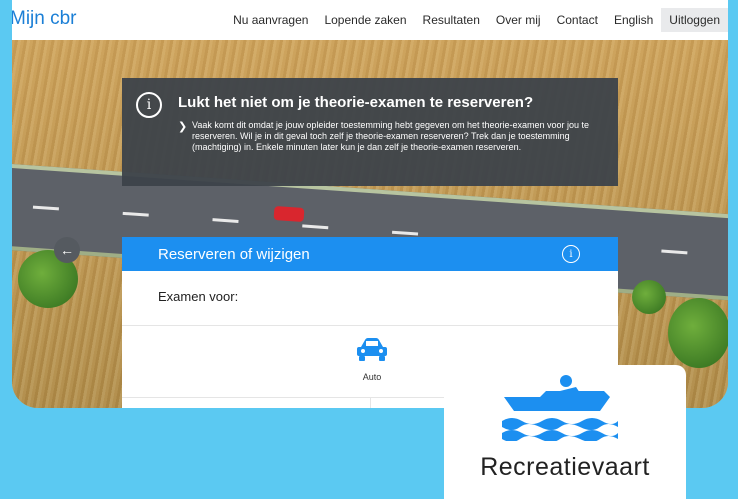  I want to click on recreatievaart-tile: Recreatievaart, so click(565, 432).